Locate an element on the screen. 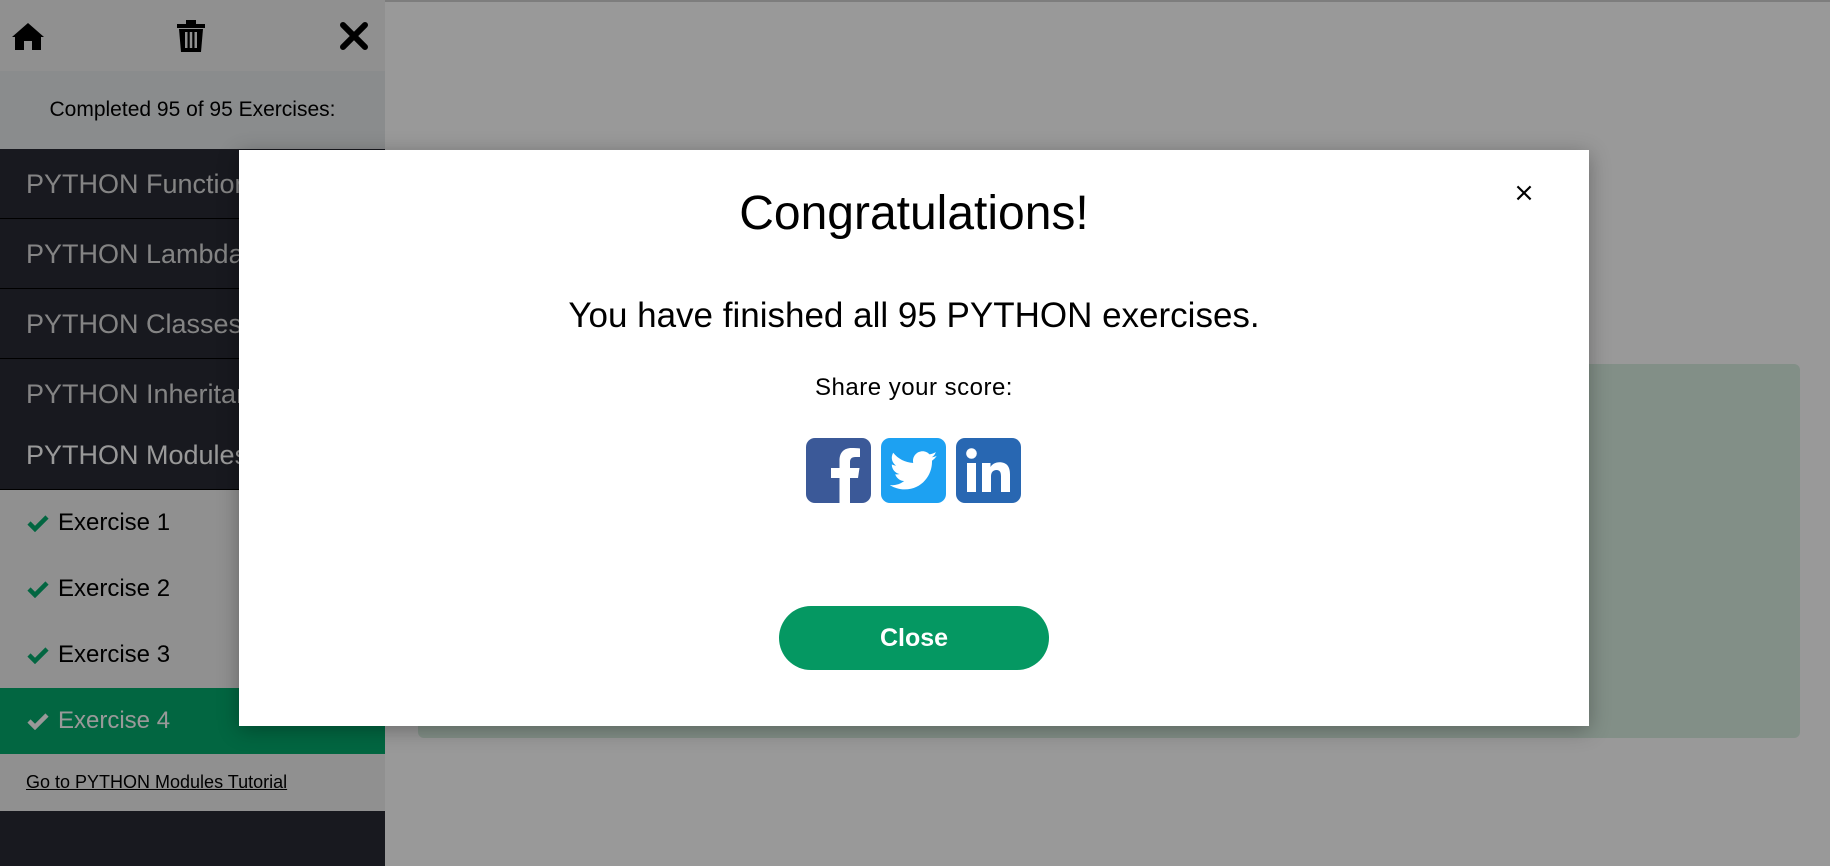 The image size is (1830, 866). twitter-icon is located at coordinates (913, 470).